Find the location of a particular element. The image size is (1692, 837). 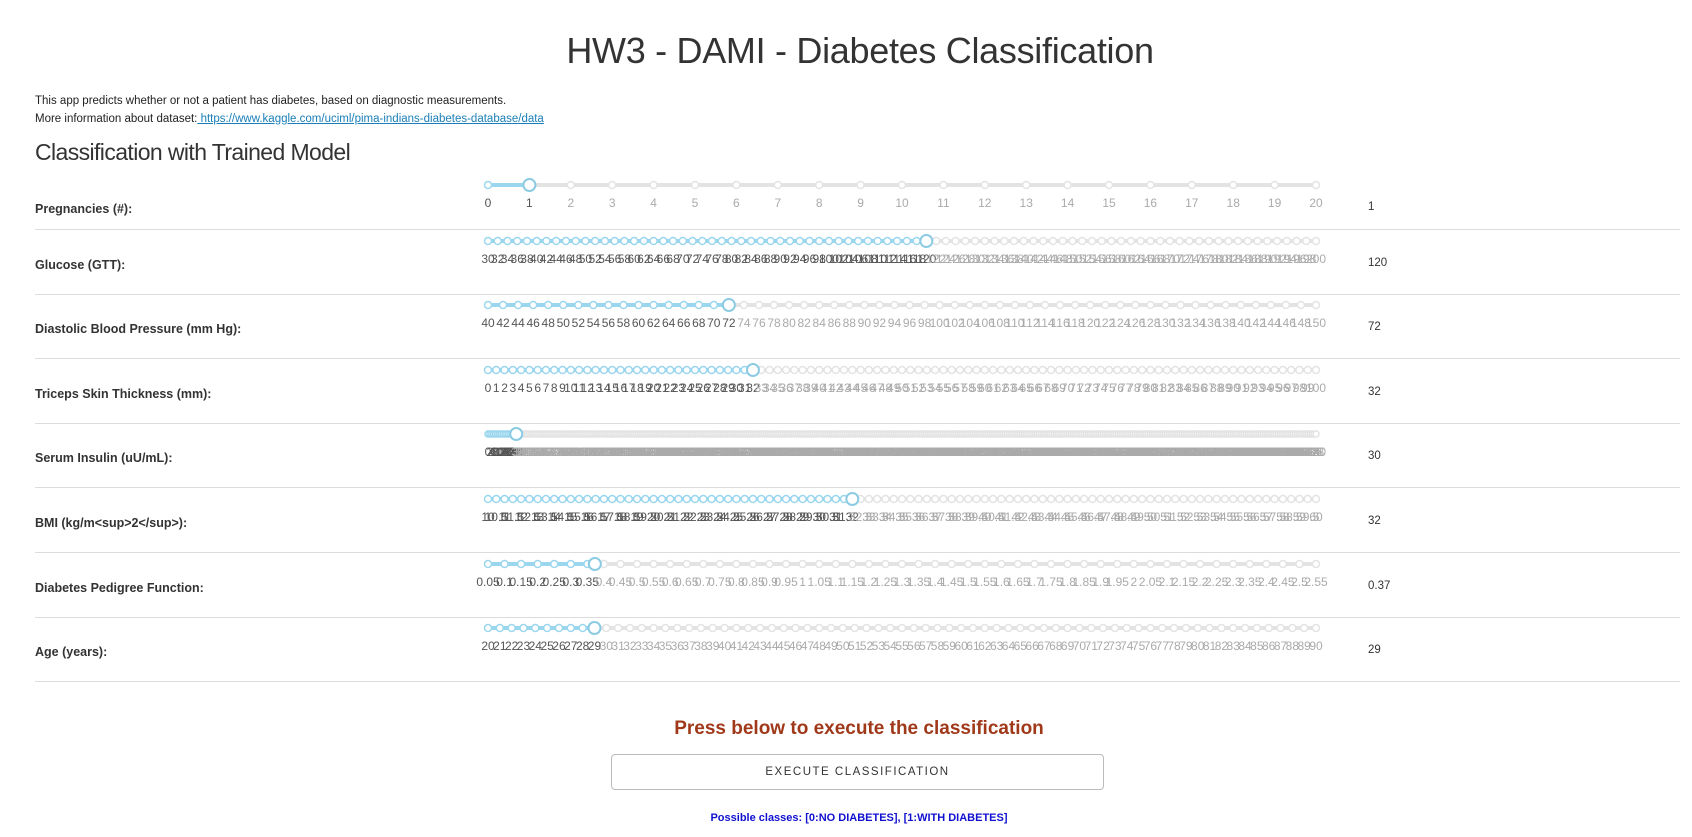

slider-tick-label: 7 is located at coordinates (777, 203).